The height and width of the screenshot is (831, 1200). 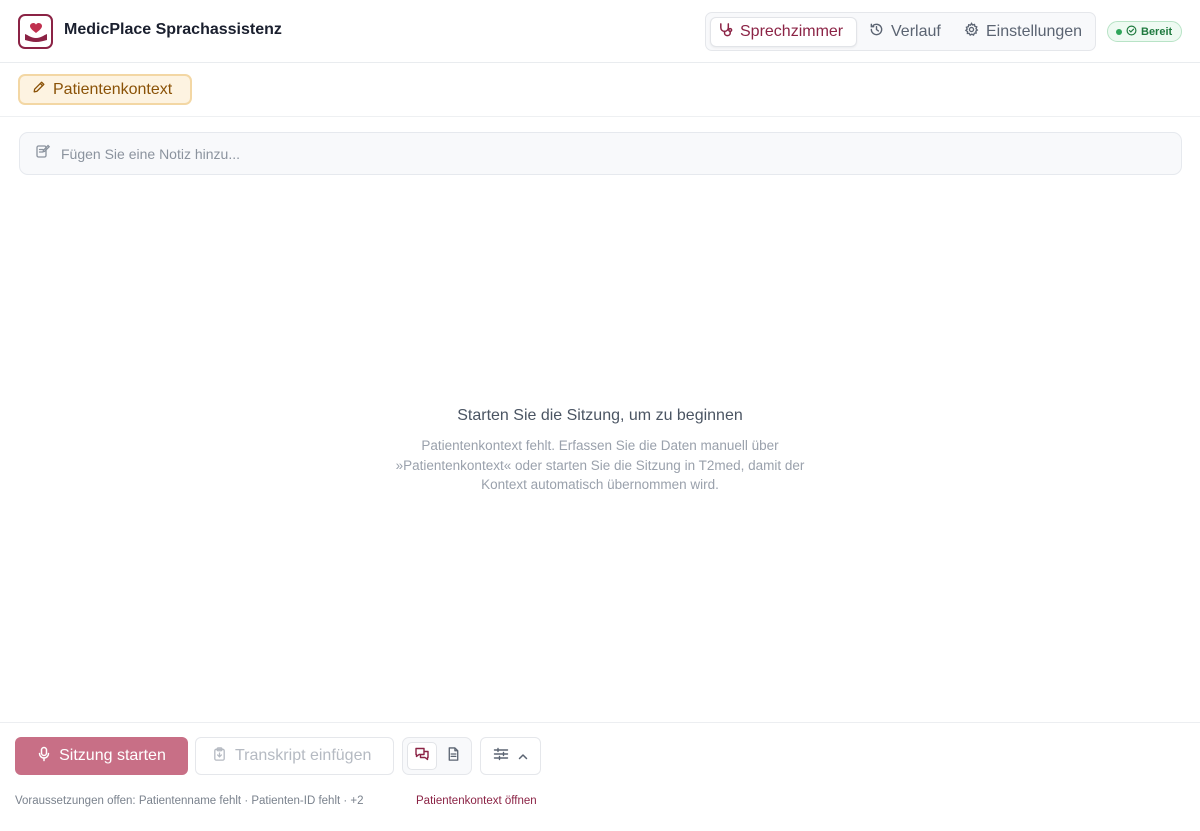 I want to click on tab-verlauf: Verlauf, so click(x=905, y=32).